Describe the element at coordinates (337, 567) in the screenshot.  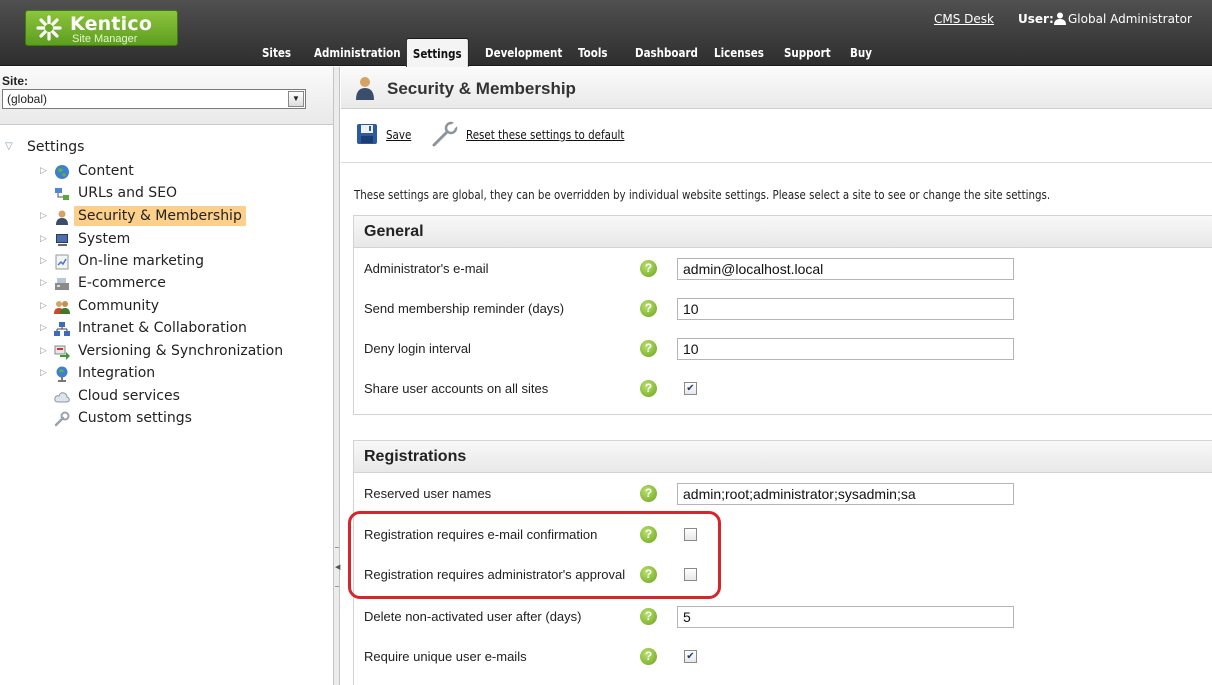
I see `collapse-panel-icon: ◀` at that location.